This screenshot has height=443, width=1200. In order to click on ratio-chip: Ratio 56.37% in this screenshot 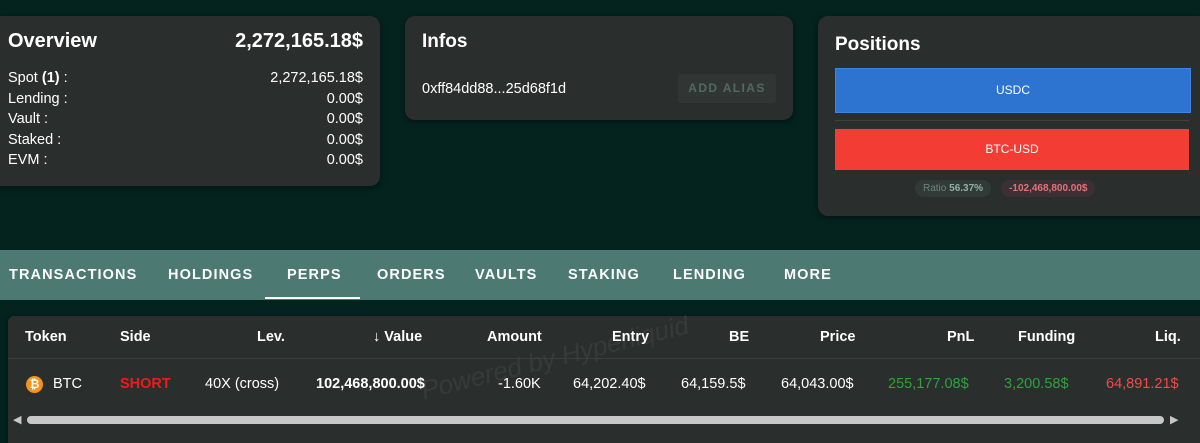, I will do `click(953, 188)`.